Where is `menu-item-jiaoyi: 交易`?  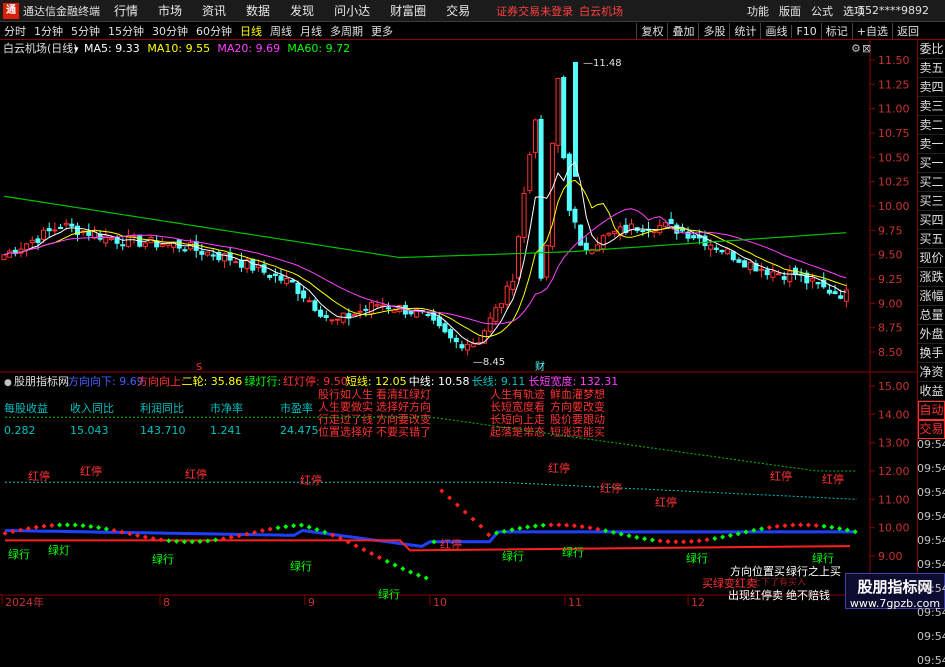 menu-item-jiaoyi: 交易 is located at coordinates (458, 10).